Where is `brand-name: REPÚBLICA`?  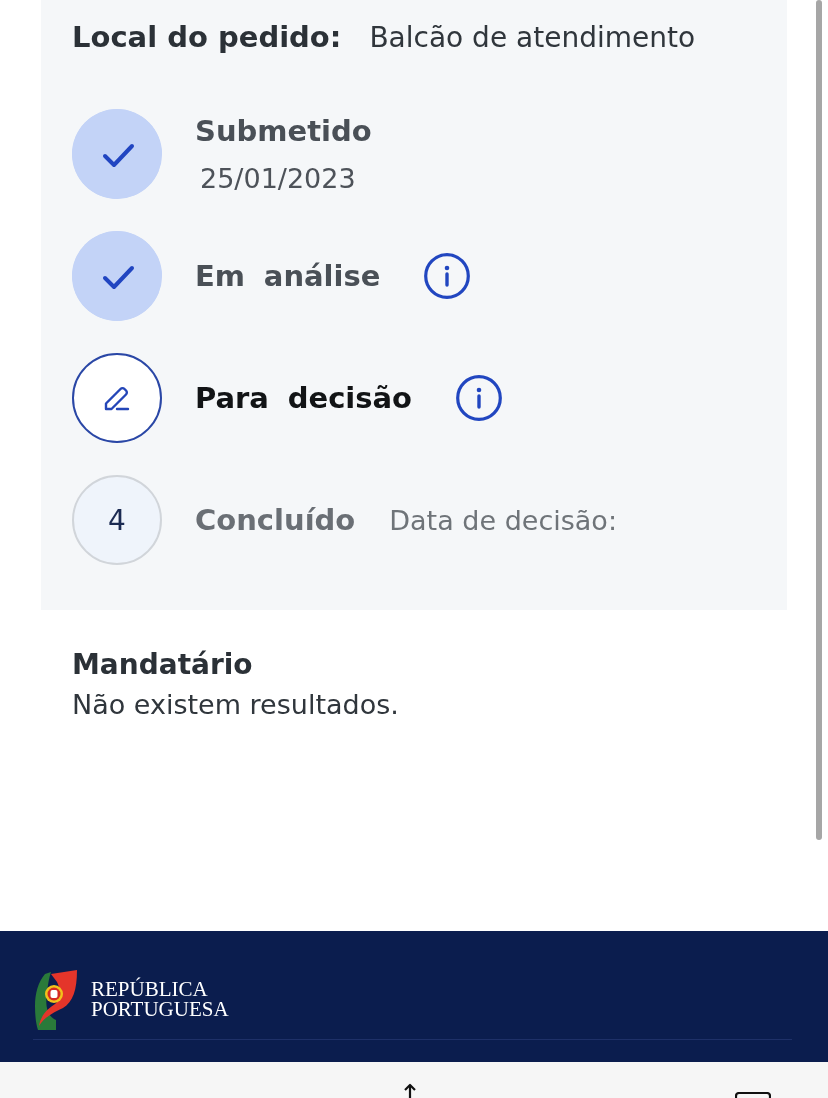 brand-name: REPÚBLICA is located at coordinates (150, 989).